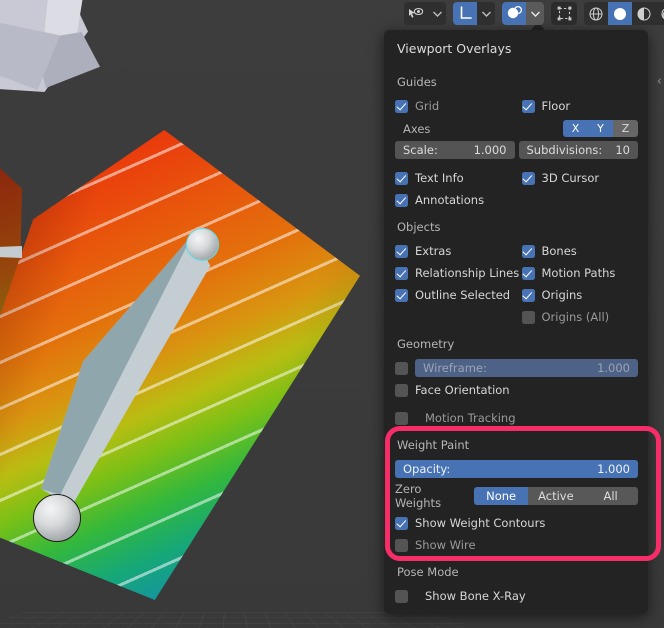 The width and height of the screenshot is (664, 628). Describe the element at coordinates (610, 496) in the screenshot. I see `zero-weights-all-button: All` at that location.